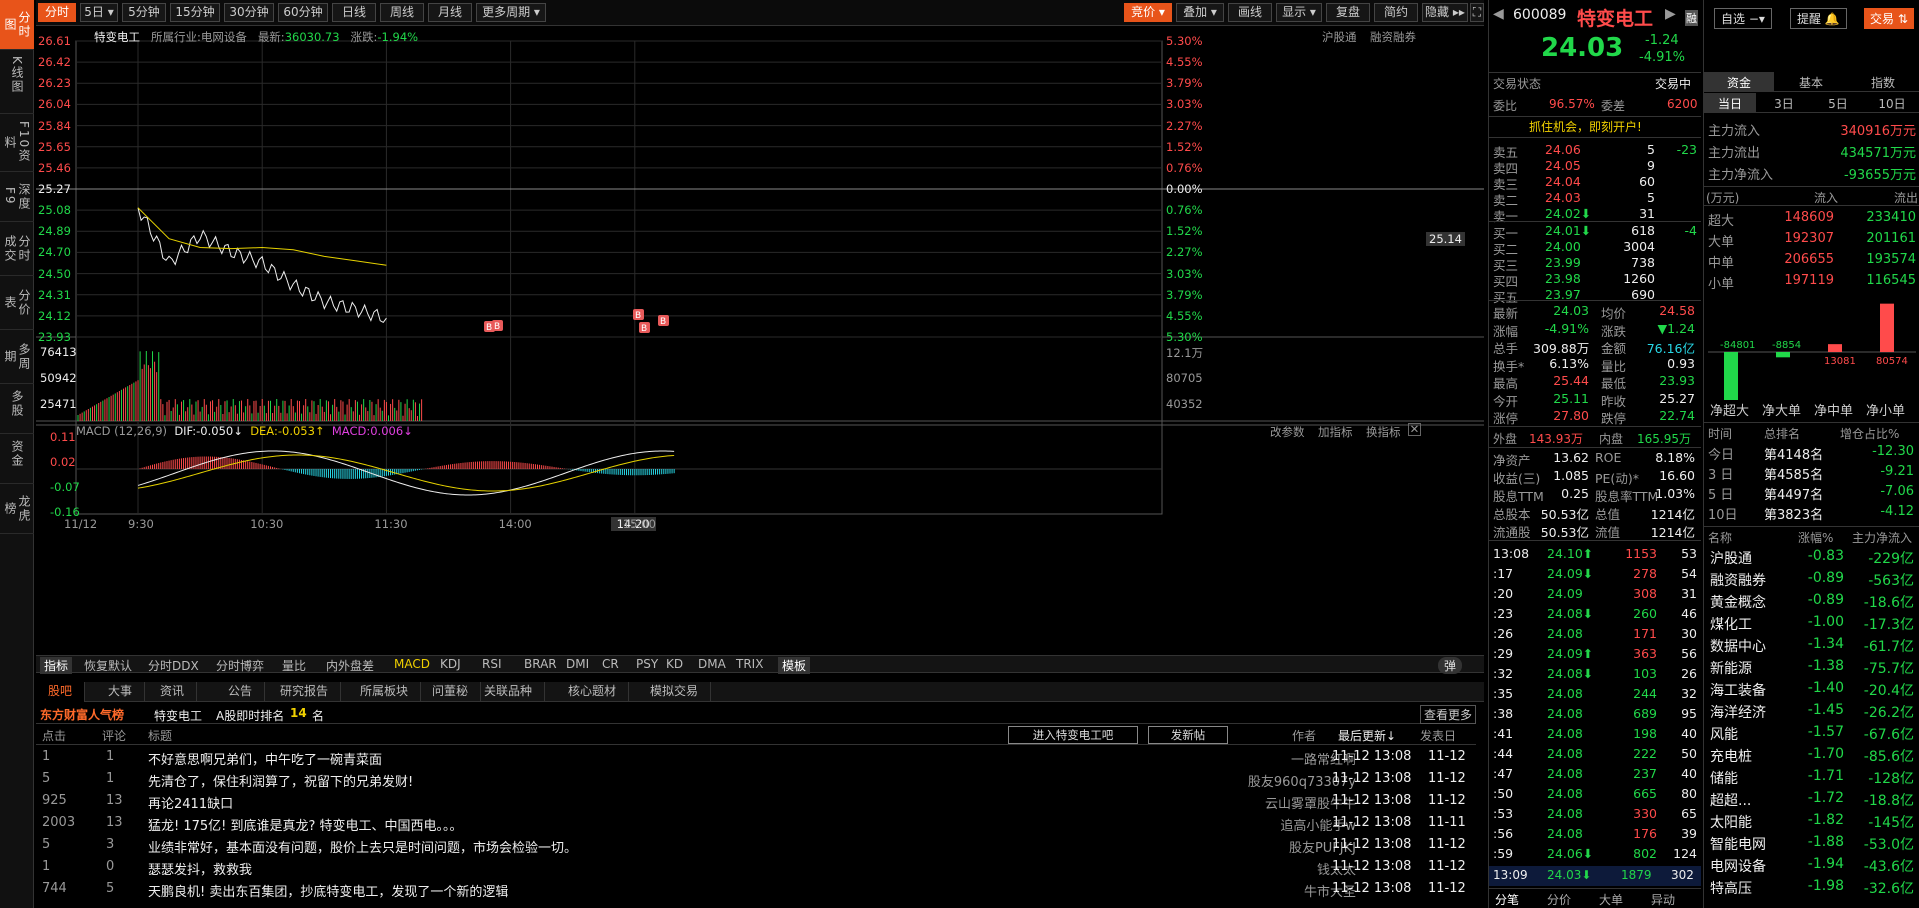  Describe the element at coordinates (402, 12) in the screenshot. I see `period-tab-week: 周线` at that location.